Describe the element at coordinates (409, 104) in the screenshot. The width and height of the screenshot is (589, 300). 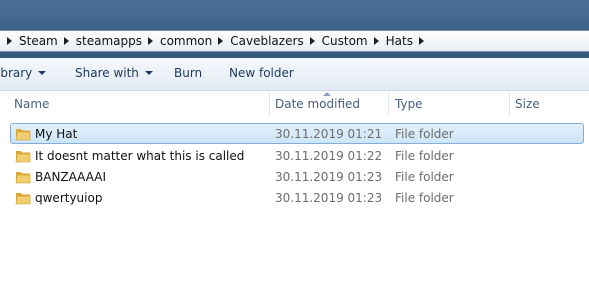
I see `column-header-type: Type` at that location.